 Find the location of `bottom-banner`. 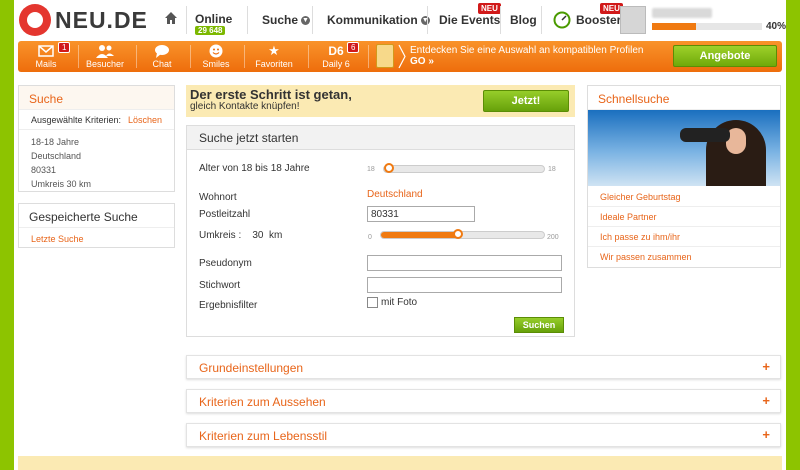

bottom-banner is located at coordinates (400, 463).